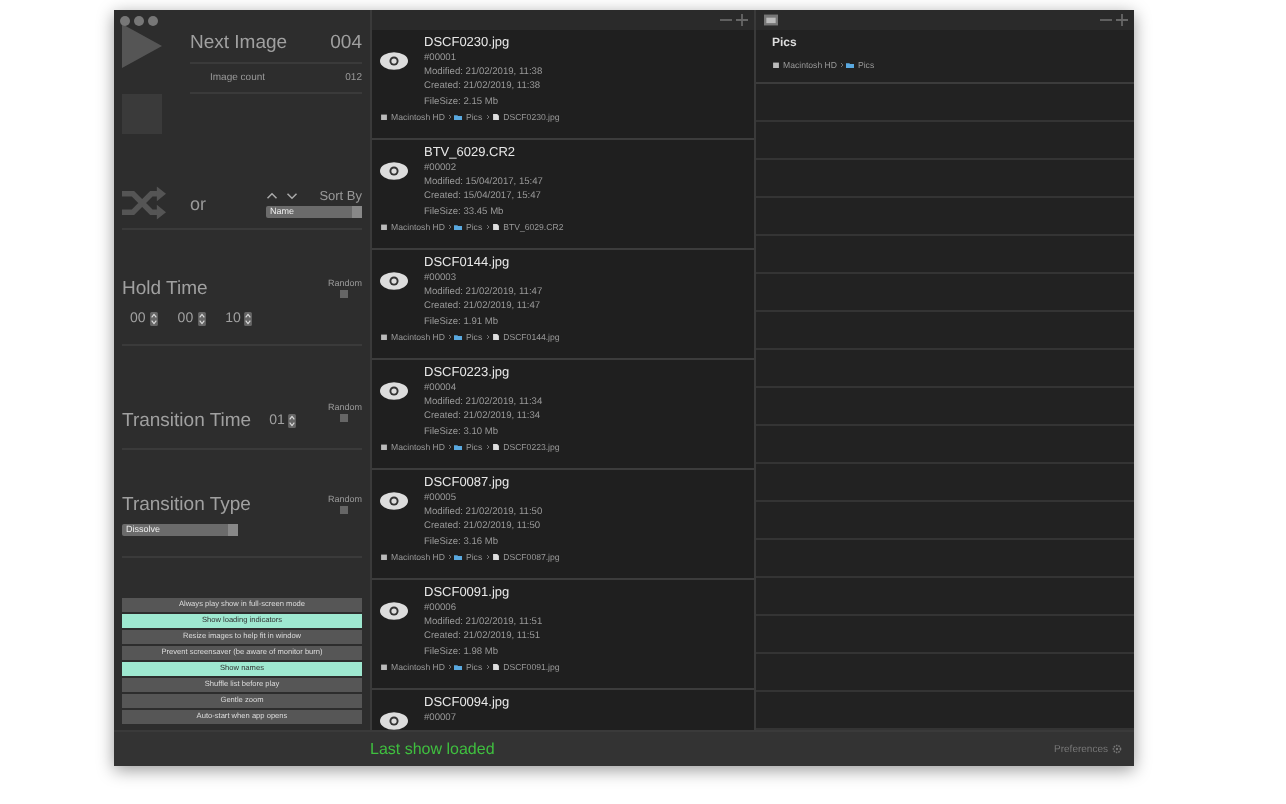 The width and height of the screenshot is (1286, 804). Describe the element at coordinates (432, 749) in the screenshot. I see `status-message: Last show loaded` at that location.